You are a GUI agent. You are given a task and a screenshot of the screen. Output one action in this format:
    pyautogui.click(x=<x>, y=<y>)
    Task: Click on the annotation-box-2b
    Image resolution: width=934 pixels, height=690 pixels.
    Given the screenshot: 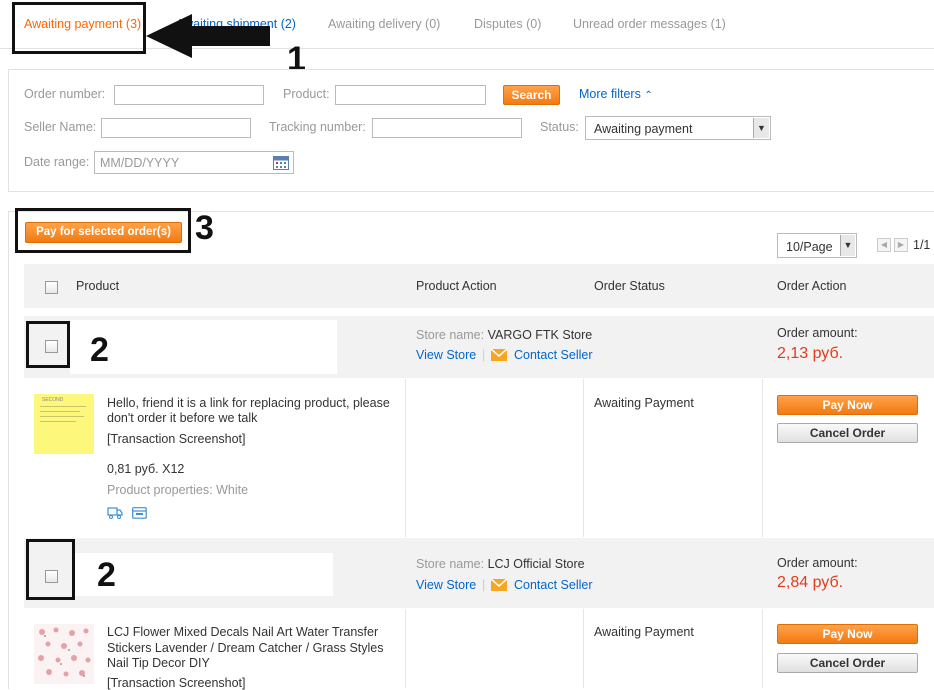 What is the action you would take?
    pyautogui.click(x=50, y=569)
    